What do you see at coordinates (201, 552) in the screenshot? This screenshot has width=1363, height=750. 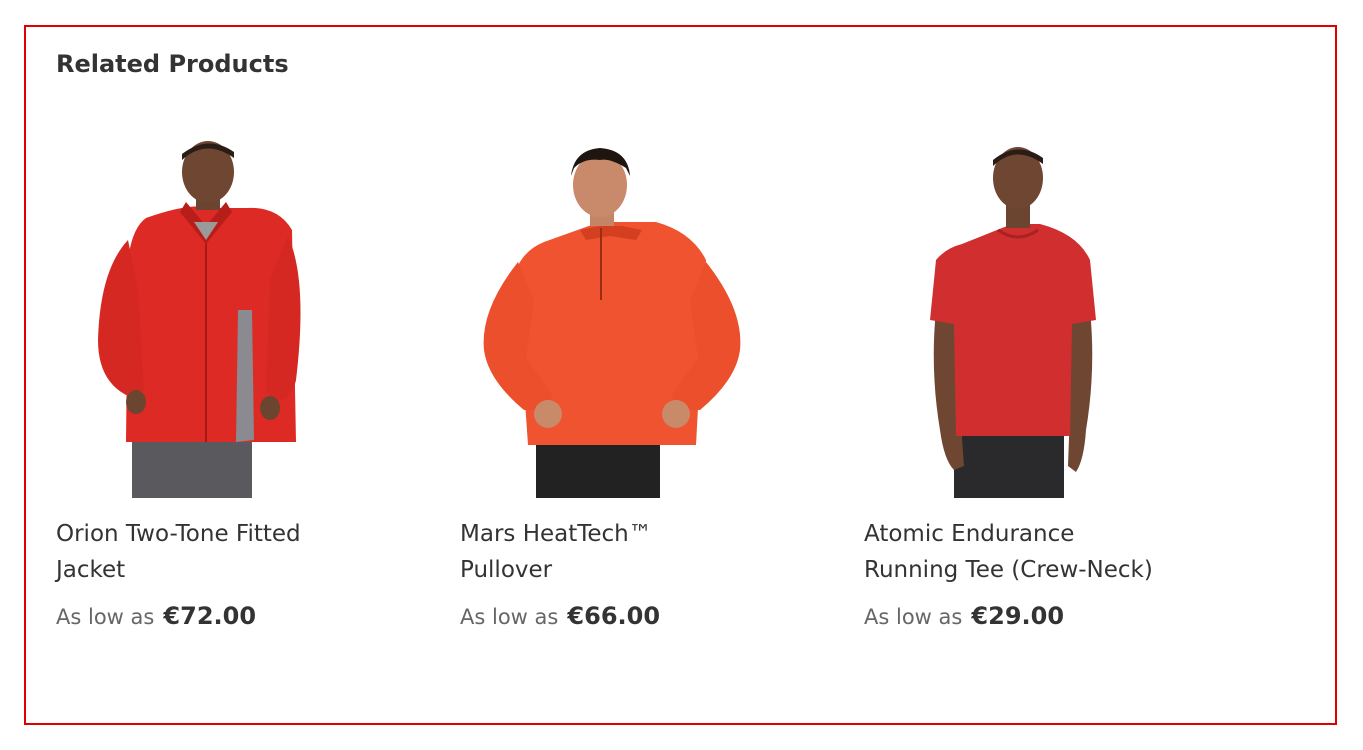 I see `product-name-link: Orion Two-Tone Fitted Jacket` at bounding box center [201, 552].